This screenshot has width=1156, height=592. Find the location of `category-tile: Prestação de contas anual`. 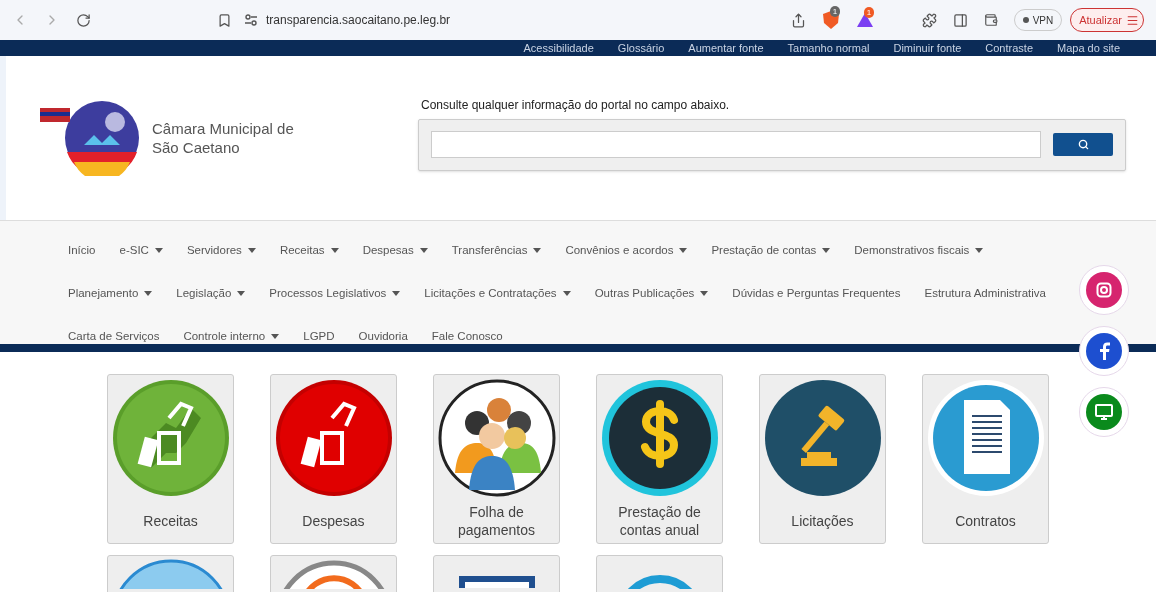

category-tile: Prestação de contas anual is located at coordinates (659, 459).